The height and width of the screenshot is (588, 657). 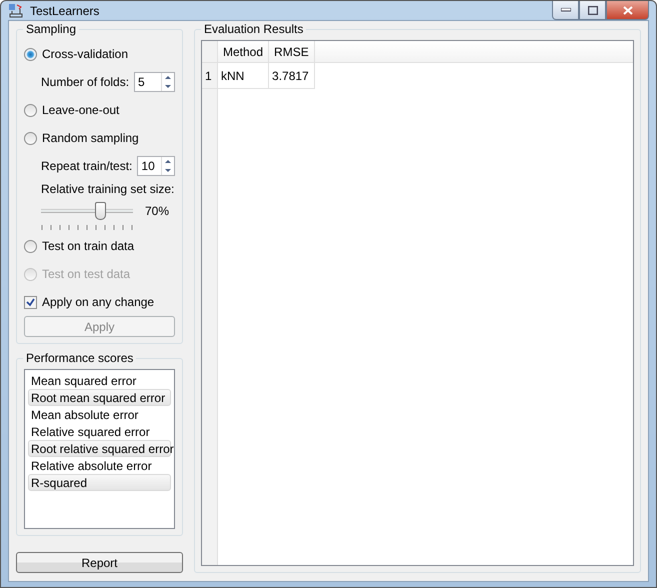 What do you see at coordinates (99, 380) in the screenshot?
I see `list-item: Mean squared error` at bounding box center [99, 380].